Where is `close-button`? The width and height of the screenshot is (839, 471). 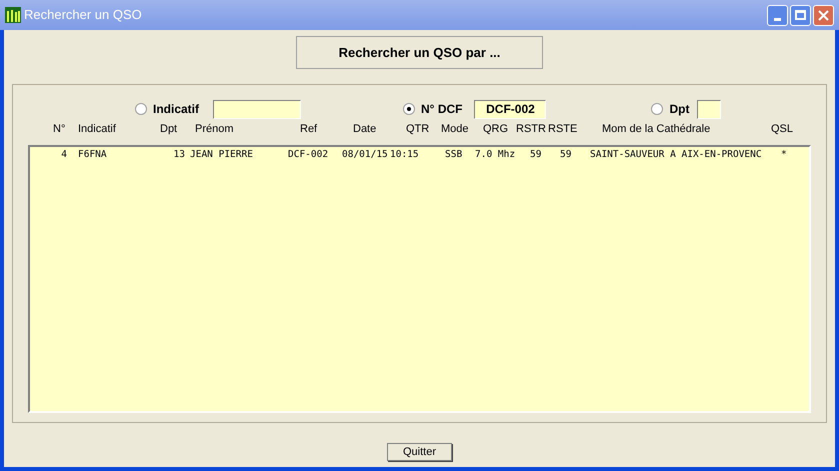 close-button is located at coordinates (823, 15).